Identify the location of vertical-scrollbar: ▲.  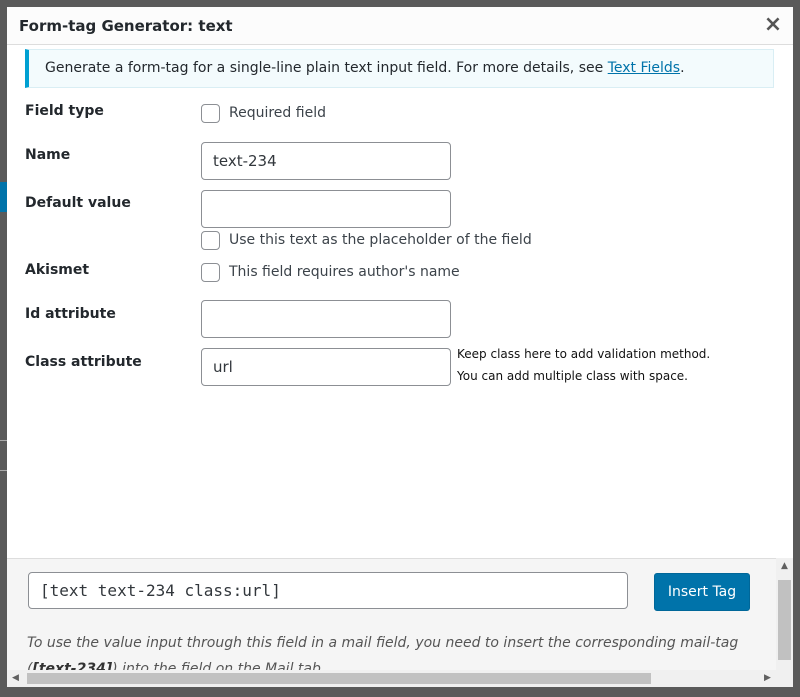
(784, 616).